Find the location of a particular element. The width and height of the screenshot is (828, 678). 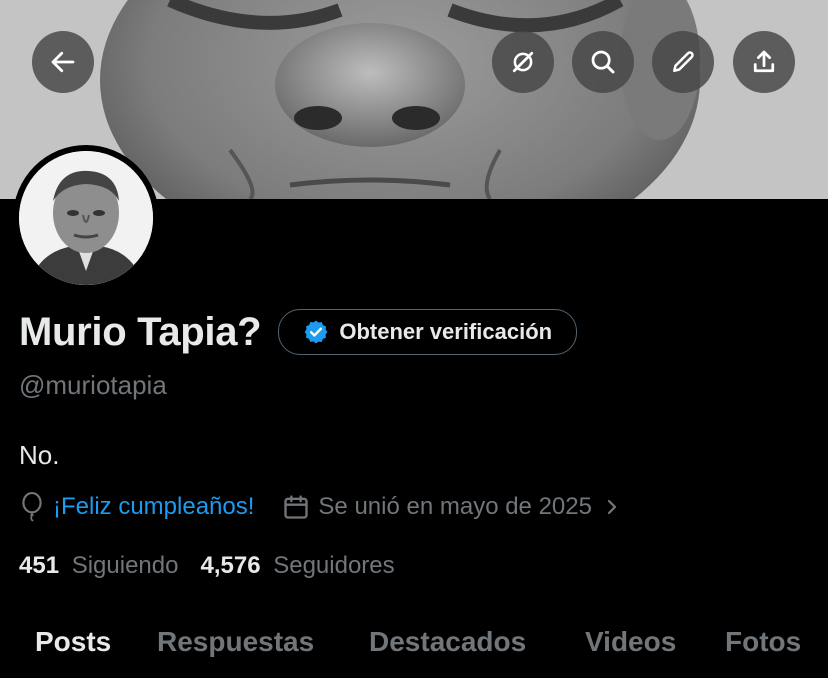

name-row: Murio Tapia? Obtener verificación is located at coordinates (298, 332).